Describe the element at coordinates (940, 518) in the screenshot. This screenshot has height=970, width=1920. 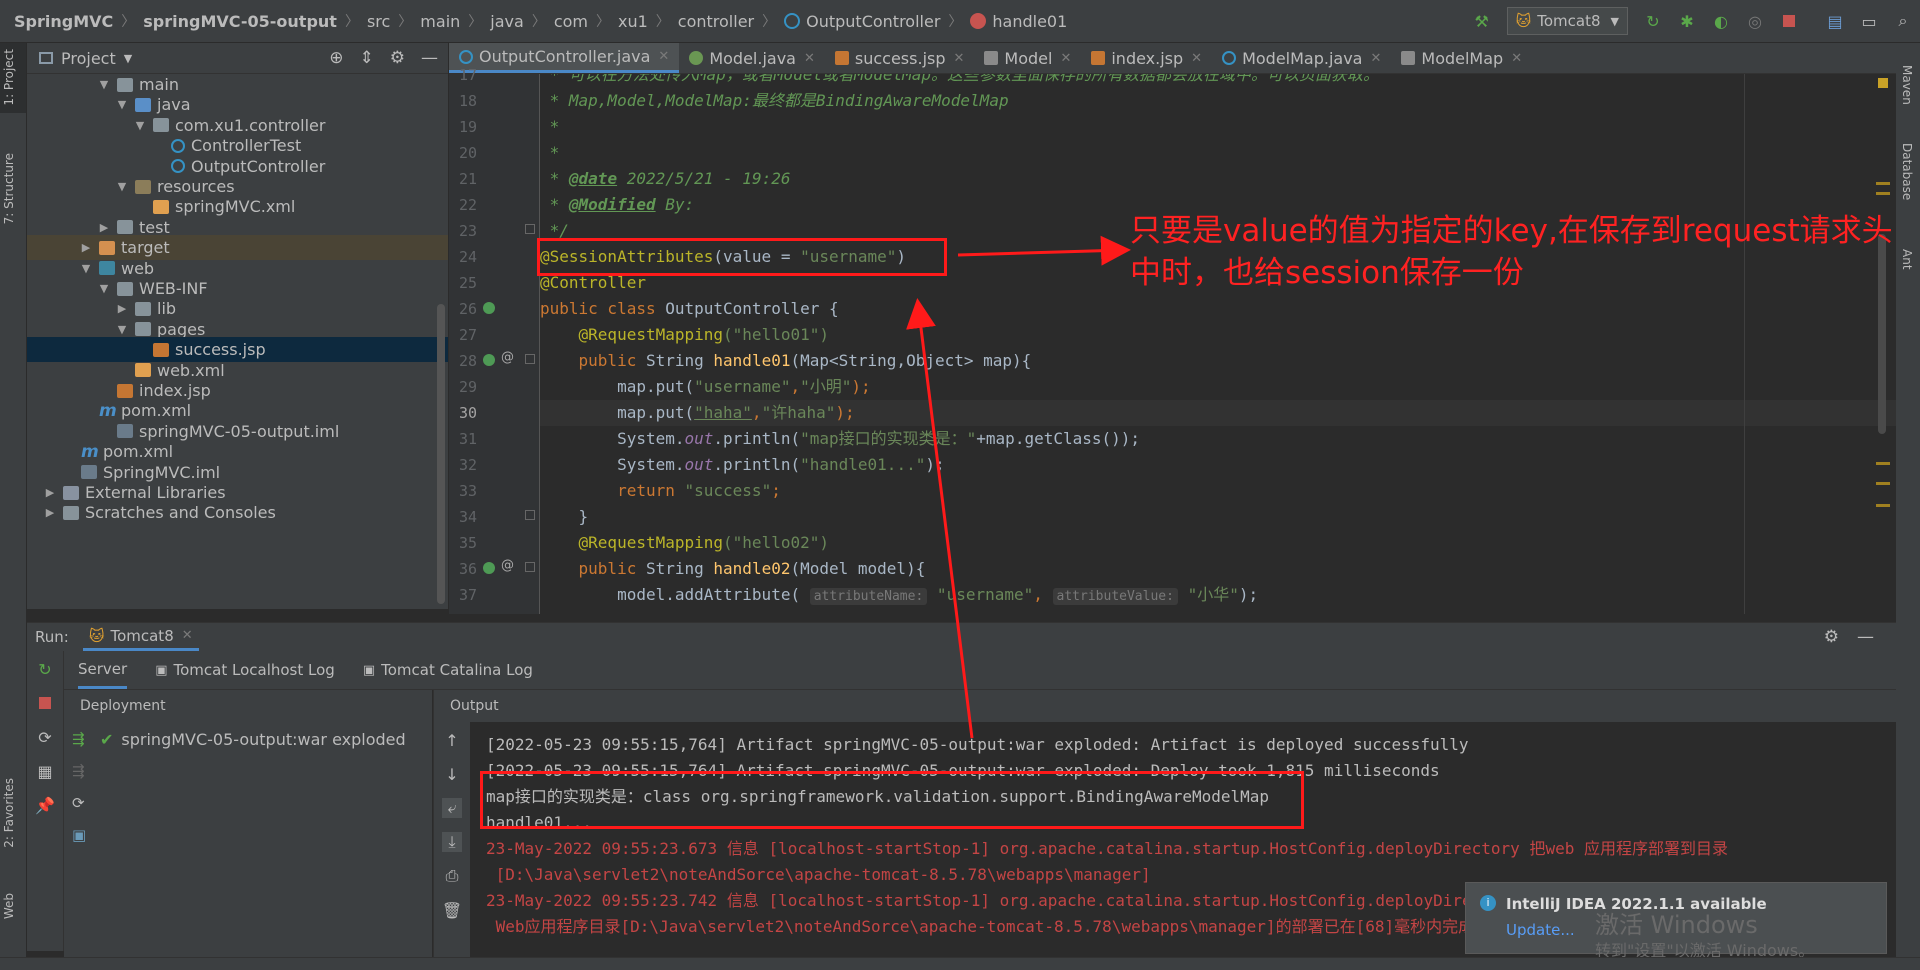
I see `annotation-arrow-to-code` at that location.